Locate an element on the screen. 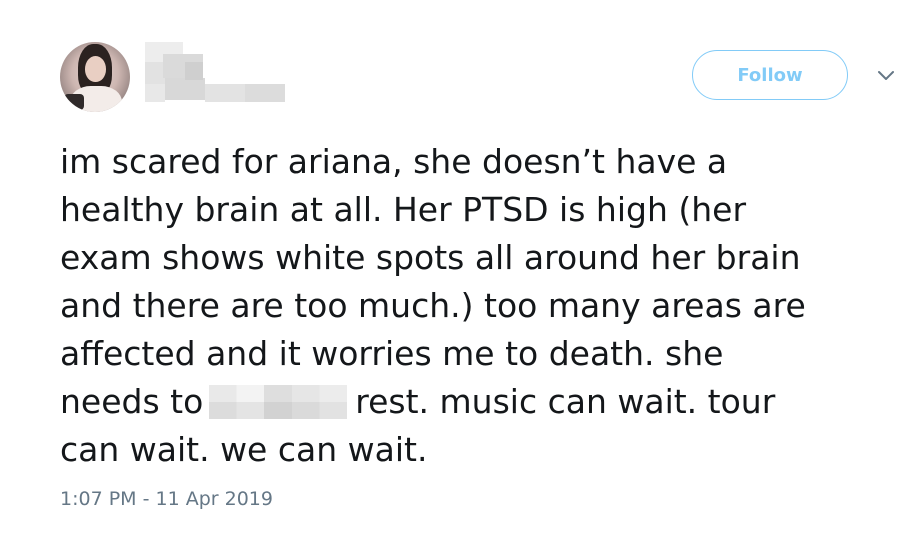 This screenshot has width=920, height=535. chevron-down-icon is located at coordinates (886, 76).